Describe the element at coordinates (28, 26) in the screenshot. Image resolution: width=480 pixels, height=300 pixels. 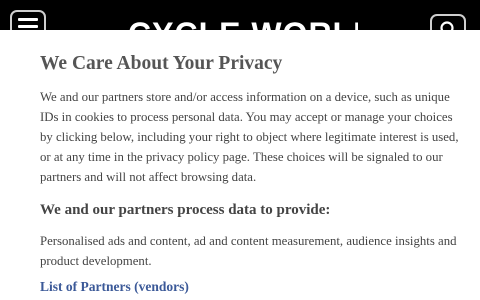
I see `menu-icon-bar` at that location.